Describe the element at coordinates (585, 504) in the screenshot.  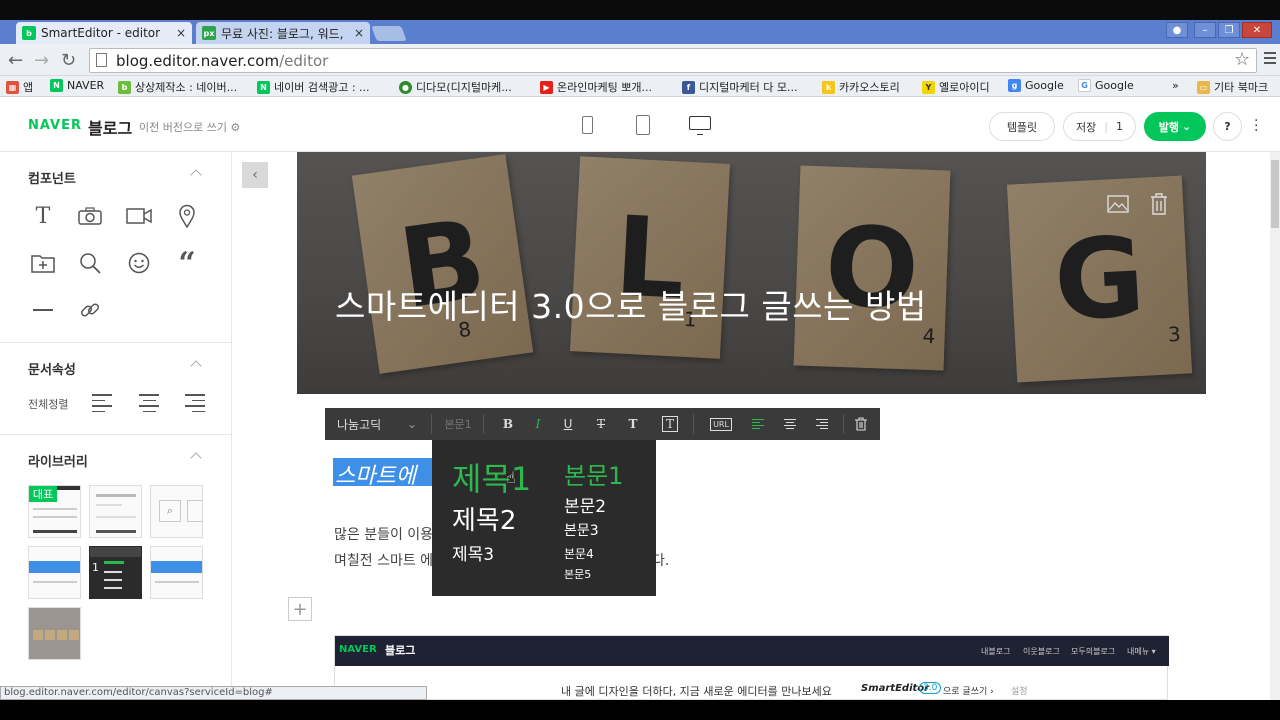
I see `style-option-body2: 본문2` at that location.